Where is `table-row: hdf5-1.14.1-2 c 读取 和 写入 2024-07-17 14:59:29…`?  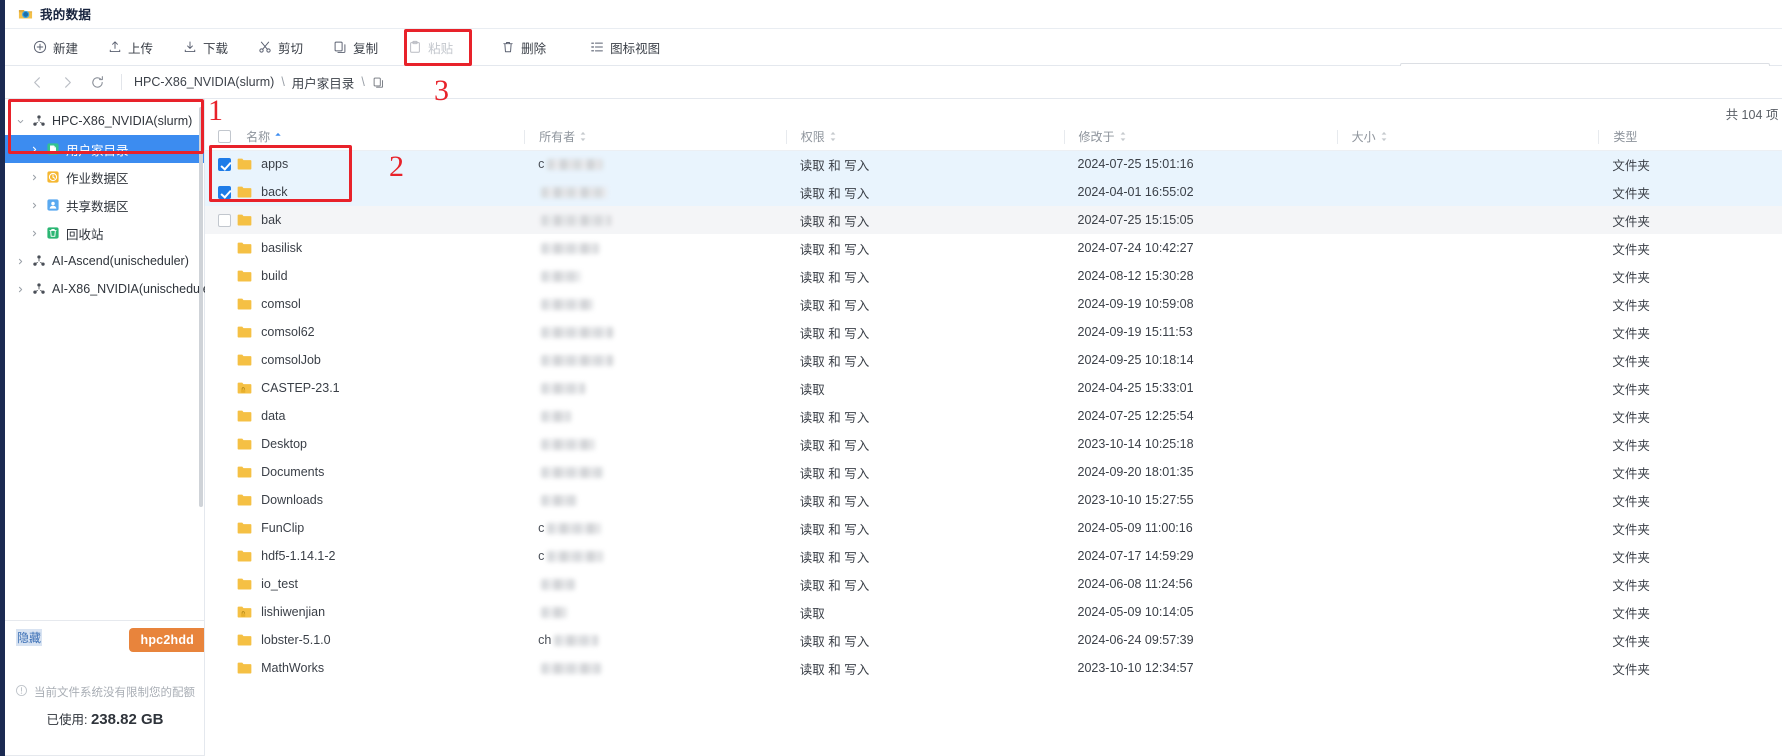
table-row: hdf5-1.14.1-2 c 读取 和 写入 2024-07-17 14:59:29… is located at coordinates (993, 556).